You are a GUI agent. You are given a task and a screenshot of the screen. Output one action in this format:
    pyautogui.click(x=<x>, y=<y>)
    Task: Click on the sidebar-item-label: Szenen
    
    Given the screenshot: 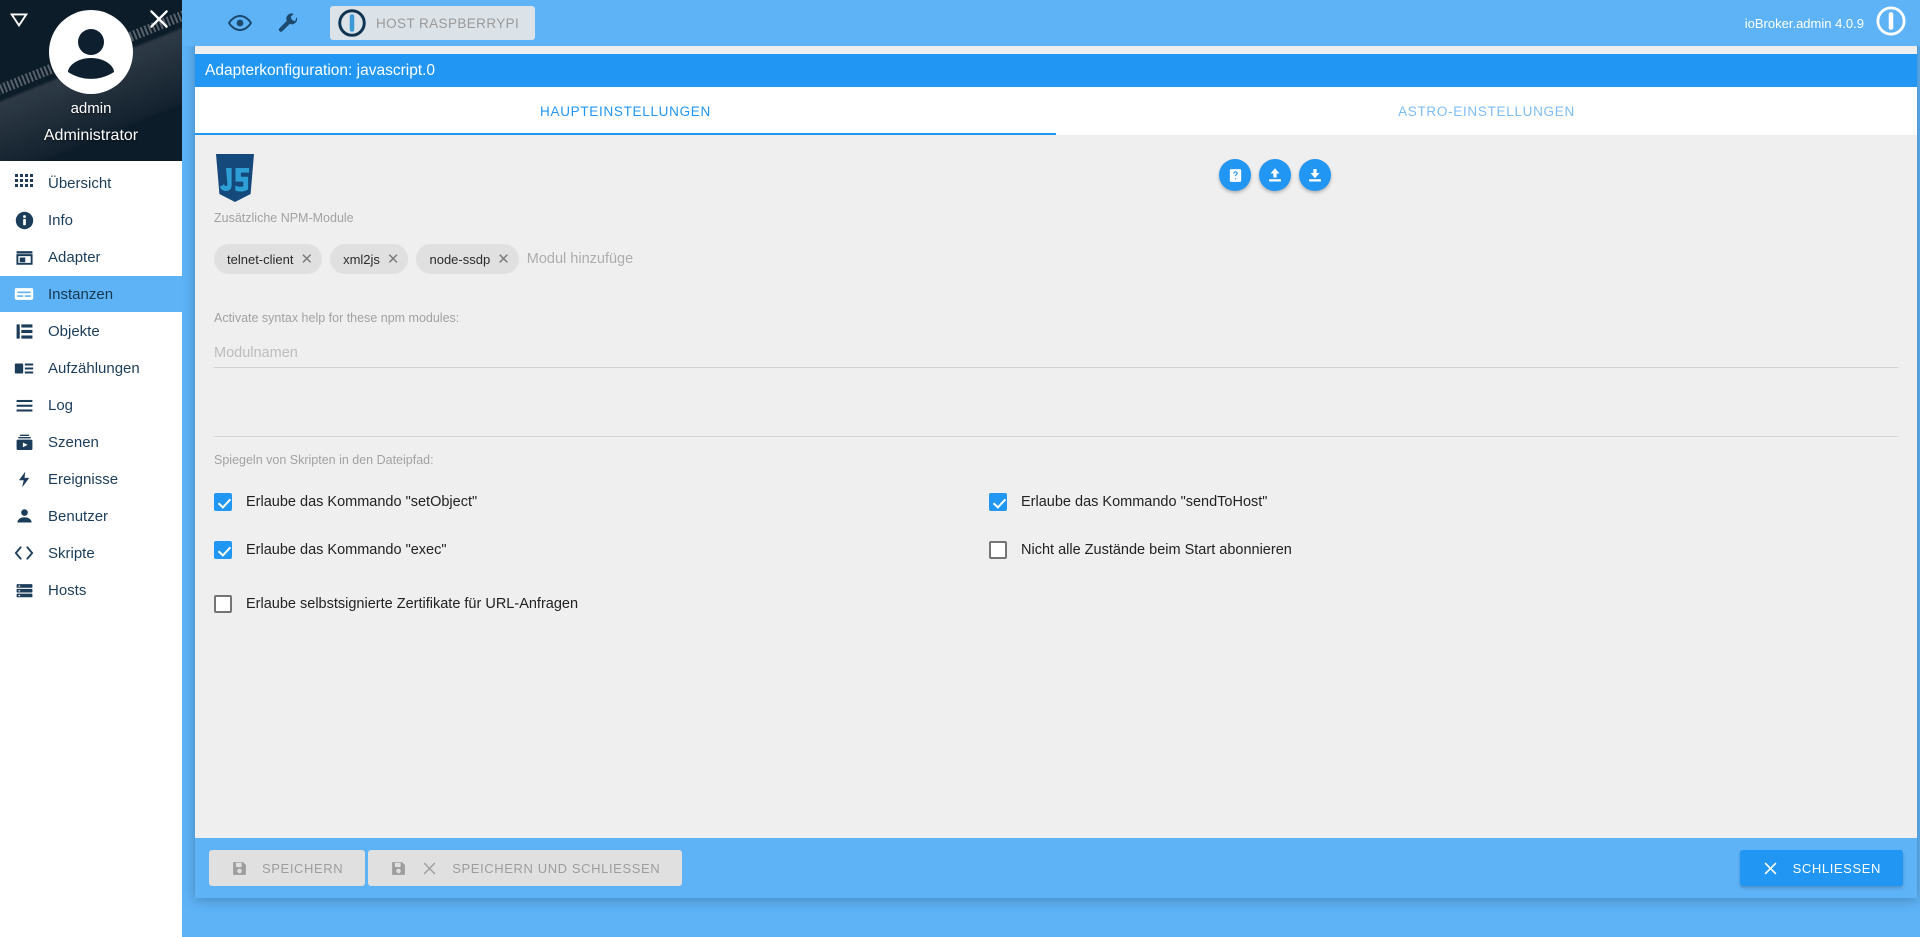 What is the action you would take?
    pyautogui.click(x=73, y=442)
    